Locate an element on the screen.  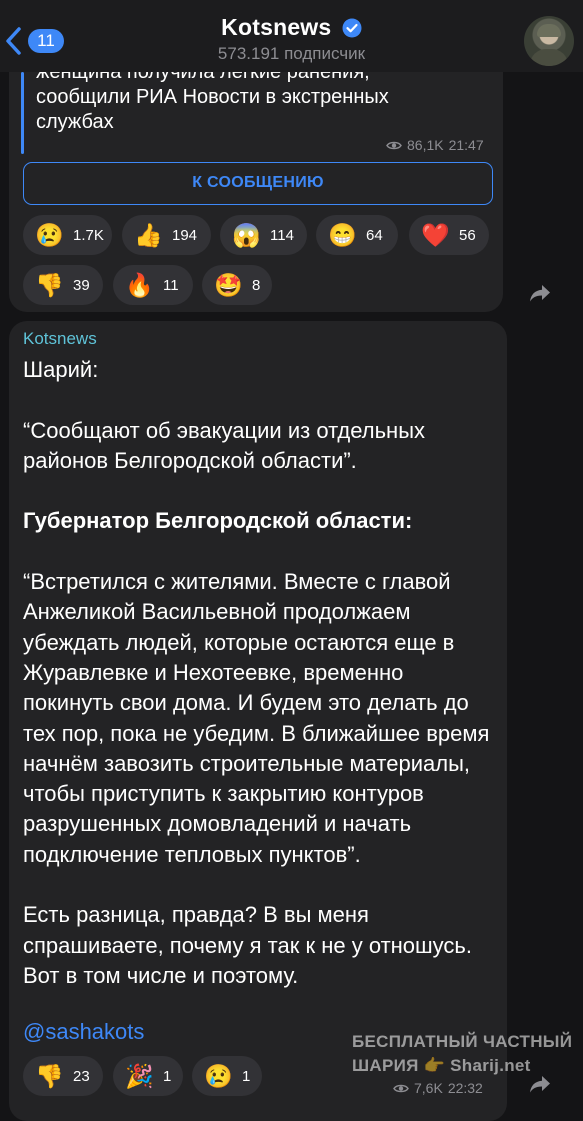
thumbs-up-icon: 👍 is located at coordinates (148, 235).